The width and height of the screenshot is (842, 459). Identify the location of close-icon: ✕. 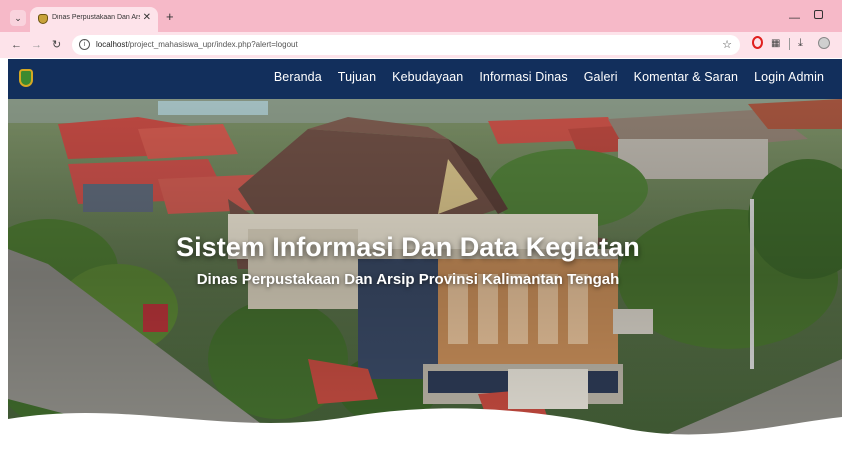
(147, 17).